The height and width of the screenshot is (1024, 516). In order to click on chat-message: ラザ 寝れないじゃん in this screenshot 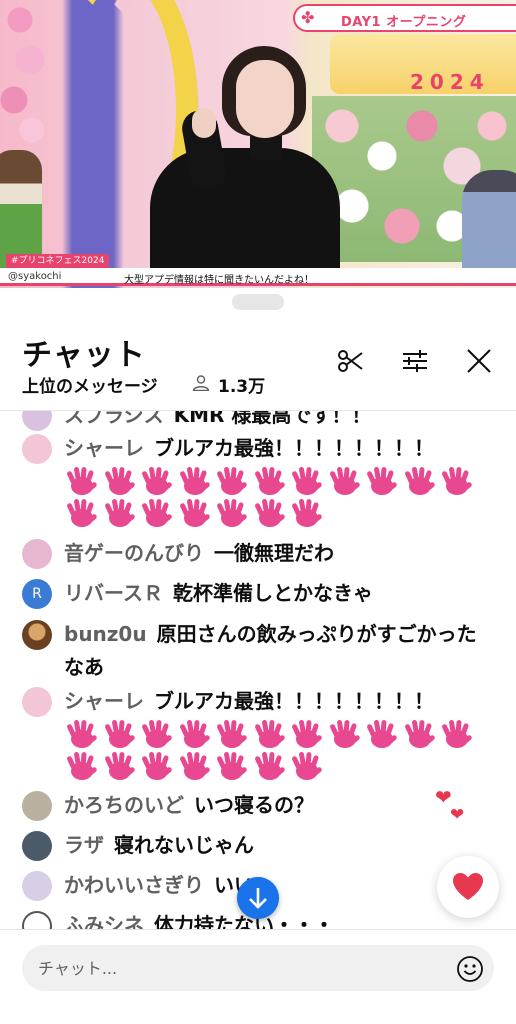, I will do `click(252, 845)`.